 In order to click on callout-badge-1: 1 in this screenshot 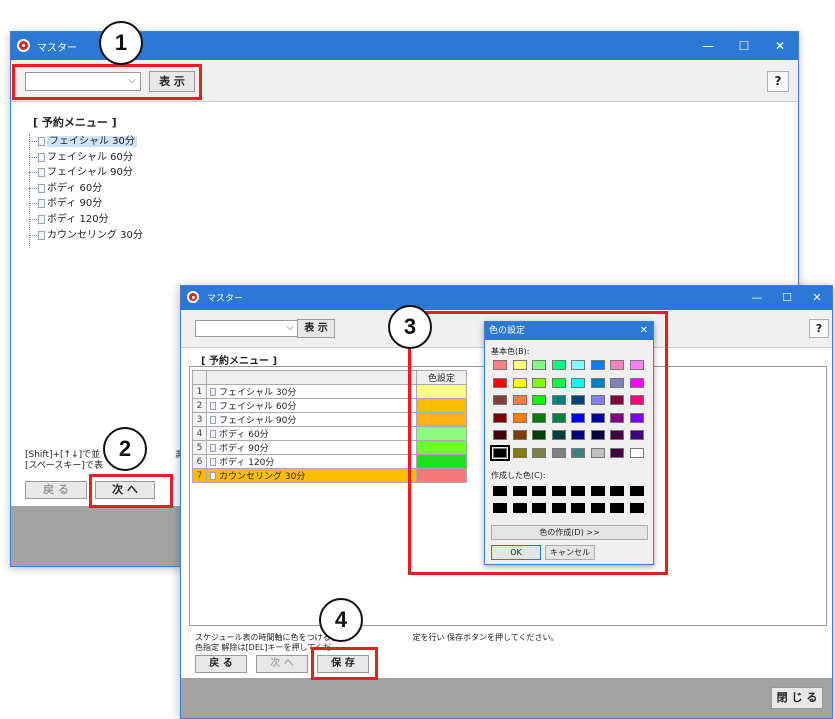, I will do `click(121, 43)`.